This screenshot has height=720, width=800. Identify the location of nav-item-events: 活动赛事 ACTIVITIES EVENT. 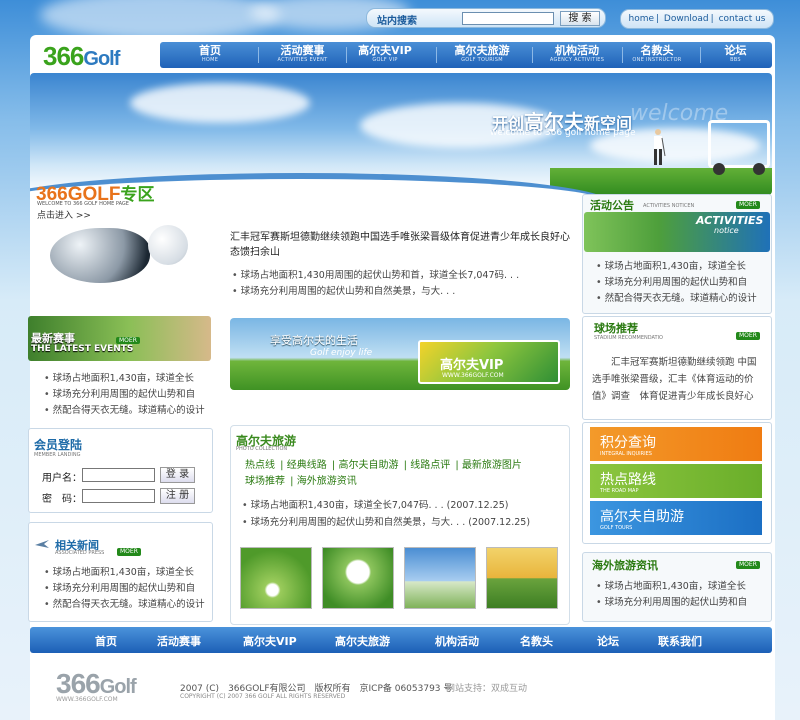
(302, 54).